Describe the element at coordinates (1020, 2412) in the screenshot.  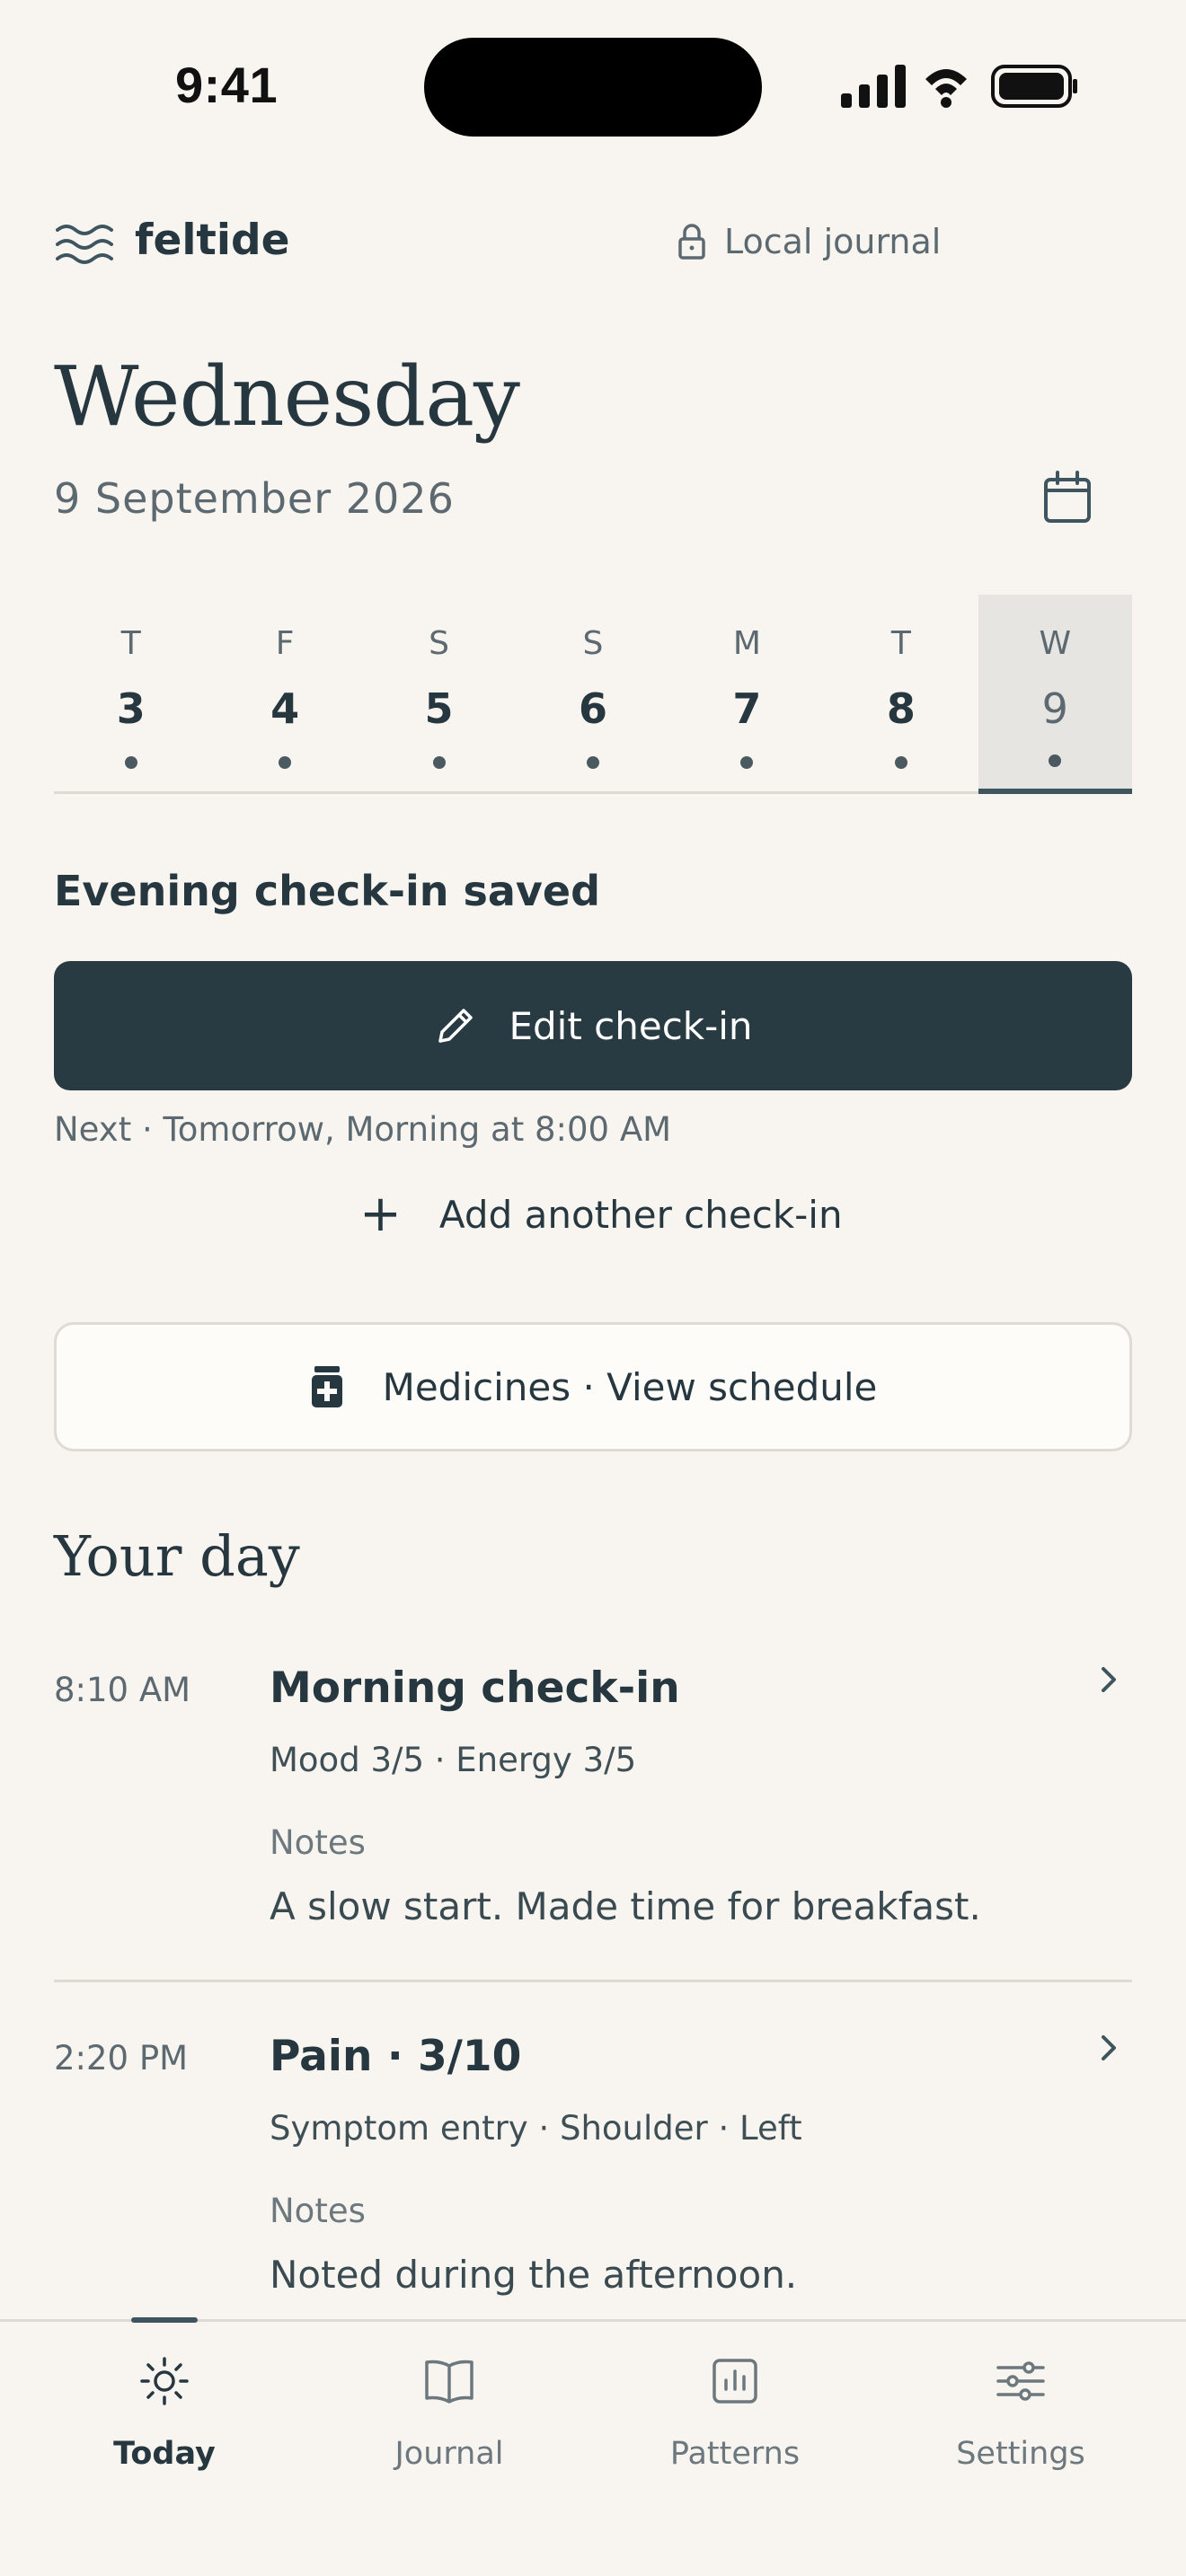
I see `tab-settings: Settings` at that location.